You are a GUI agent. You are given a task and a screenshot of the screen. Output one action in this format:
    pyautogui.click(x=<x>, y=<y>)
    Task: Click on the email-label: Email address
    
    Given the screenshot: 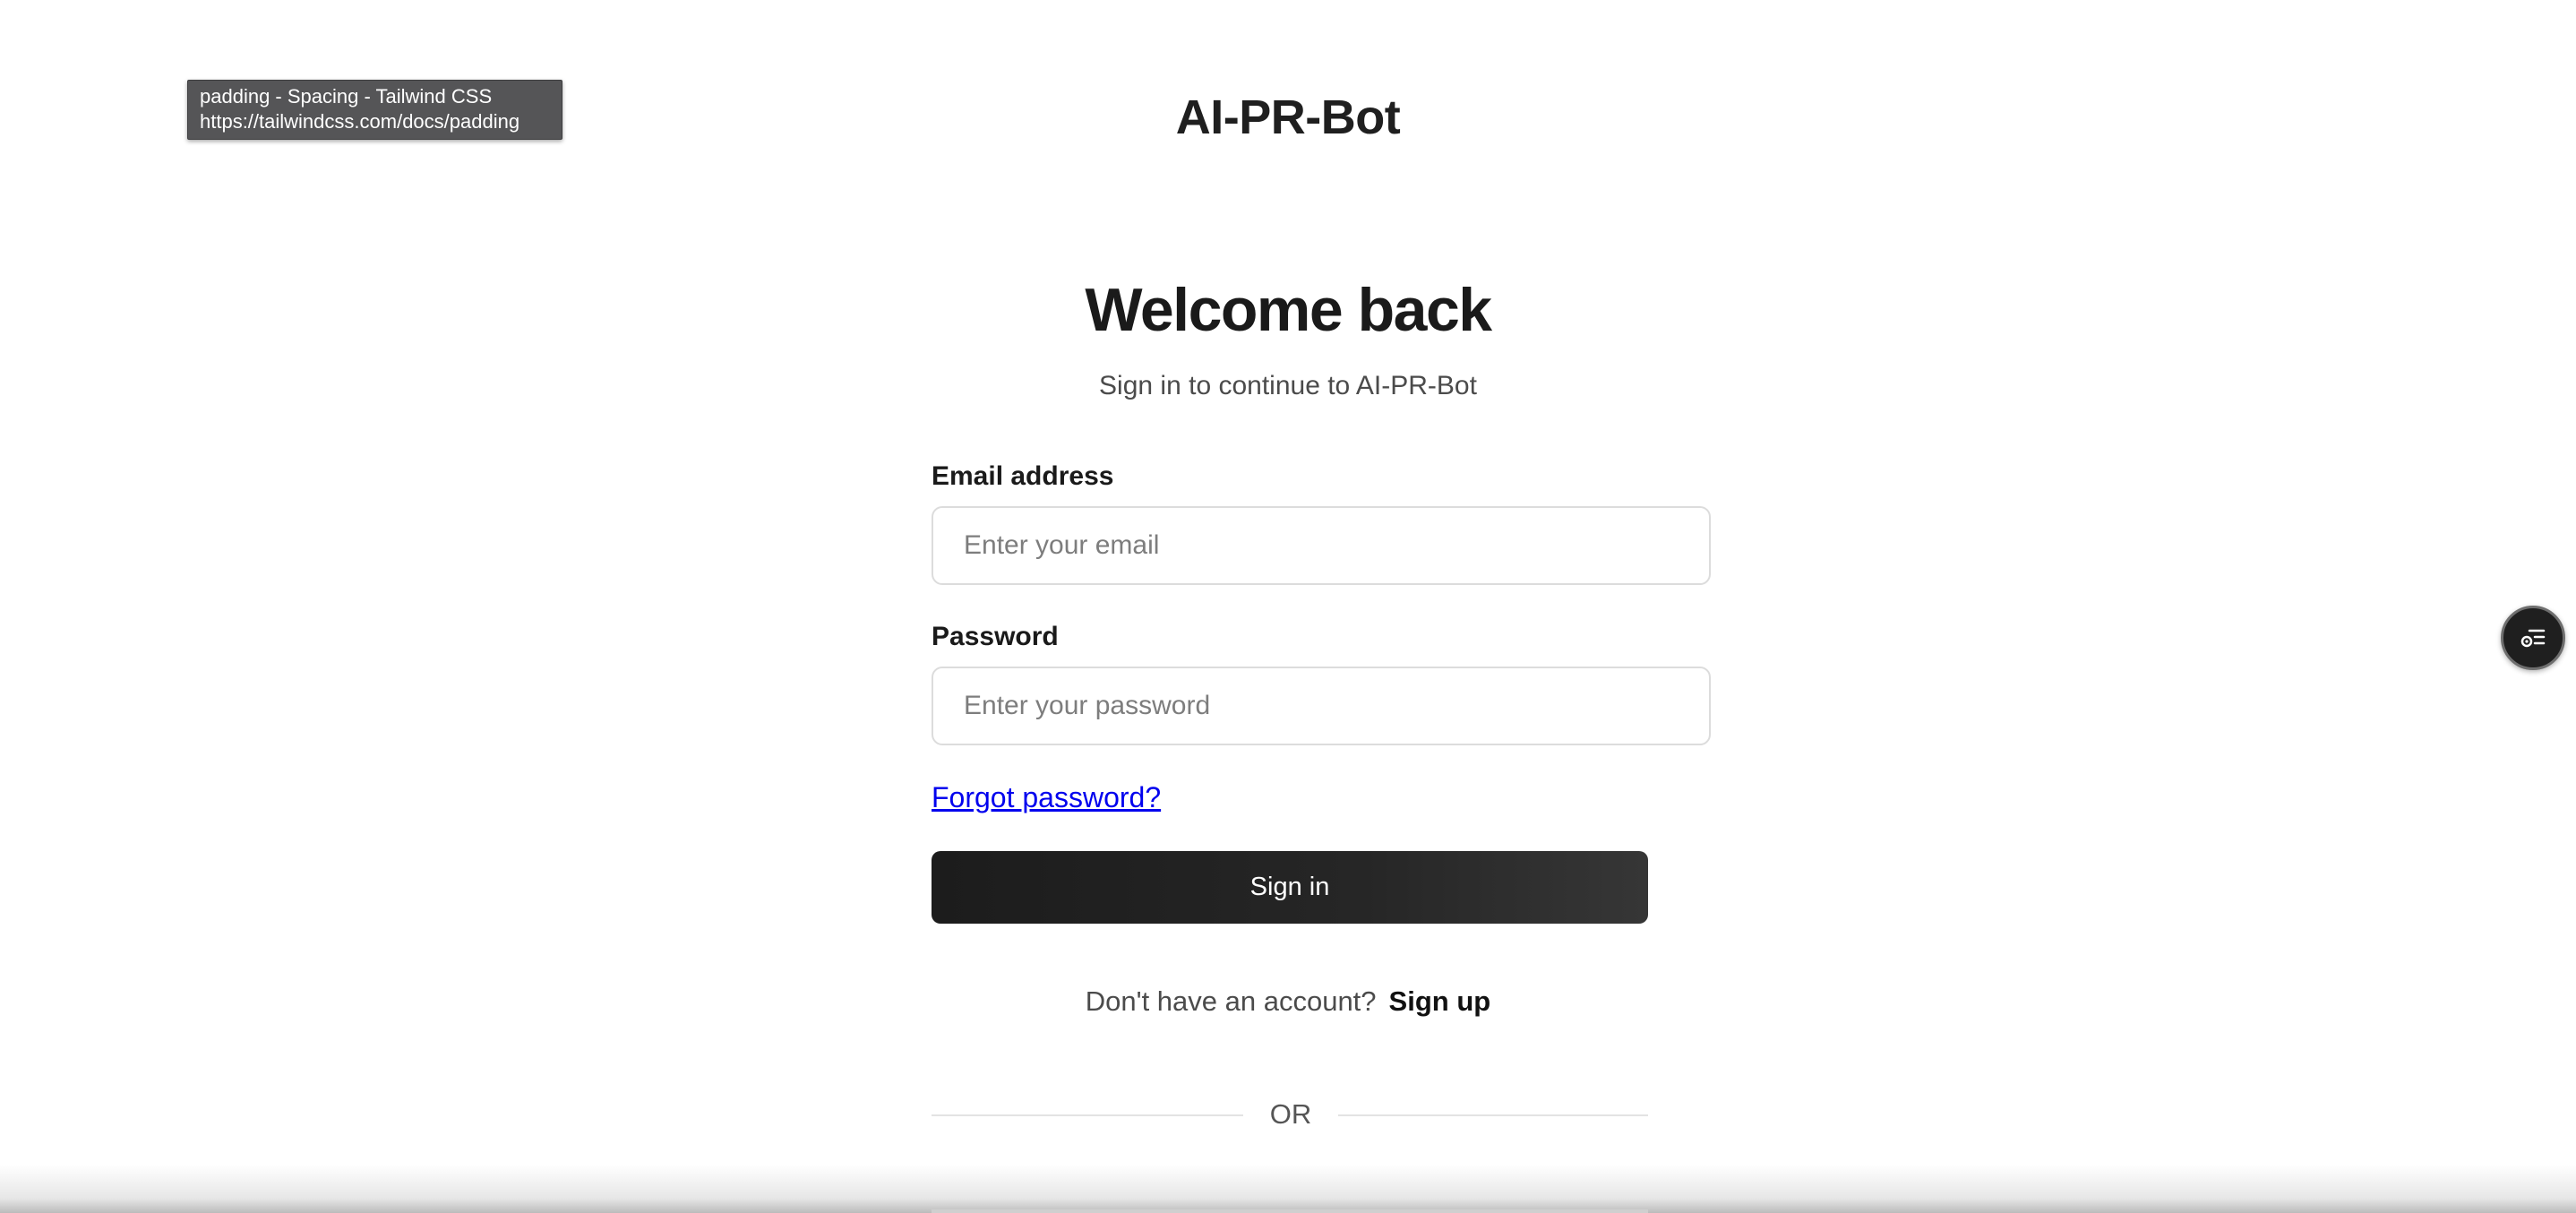 What is the action you would take?
    pyautogui.click(x=1023, y=476)
    